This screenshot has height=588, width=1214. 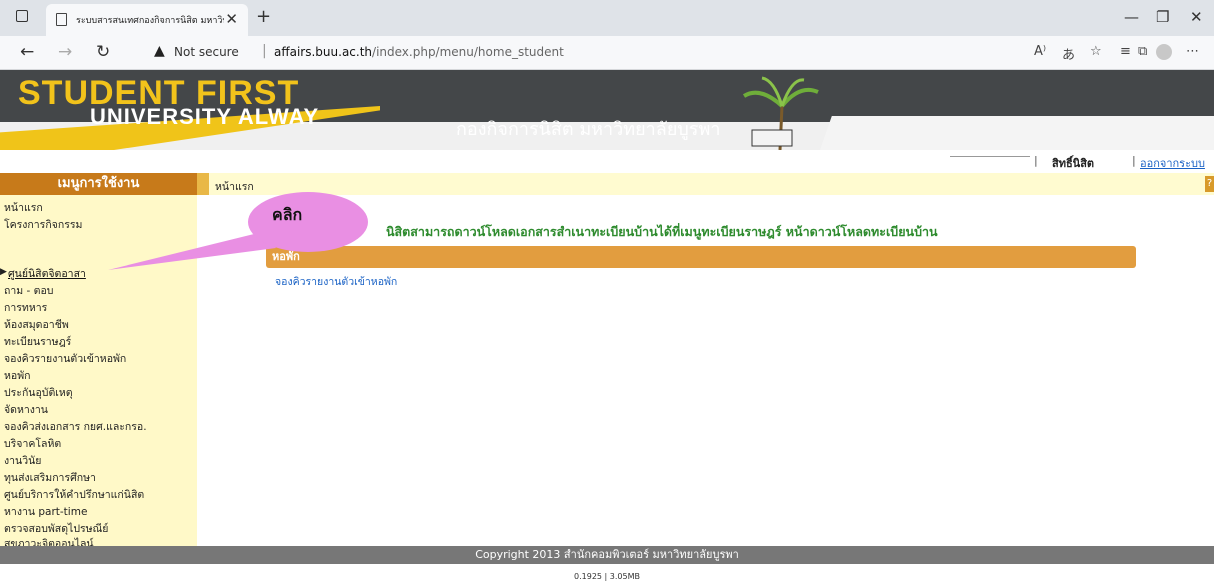 What do you see at coordinates (287, 214) in the screenshot?
I see `callout-text: คลิก` at bounding box center [287, 214].